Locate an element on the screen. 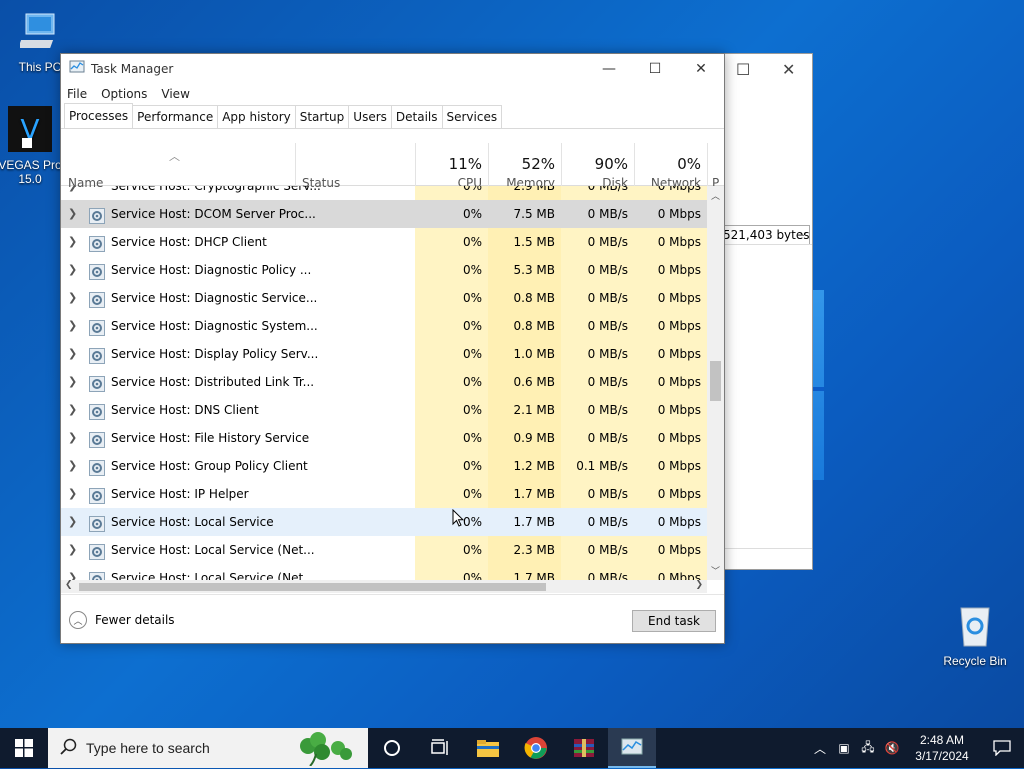  chevron-up-icon: ︿ is located at coordinates (820, 748).